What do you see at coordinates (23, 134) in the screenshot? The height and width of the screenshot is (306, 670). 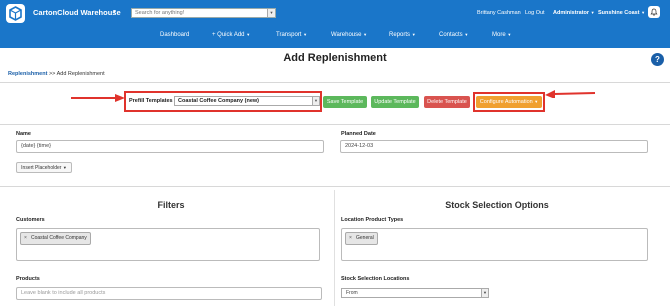 I see `name-label: Name` at bounding box center [23, 134].